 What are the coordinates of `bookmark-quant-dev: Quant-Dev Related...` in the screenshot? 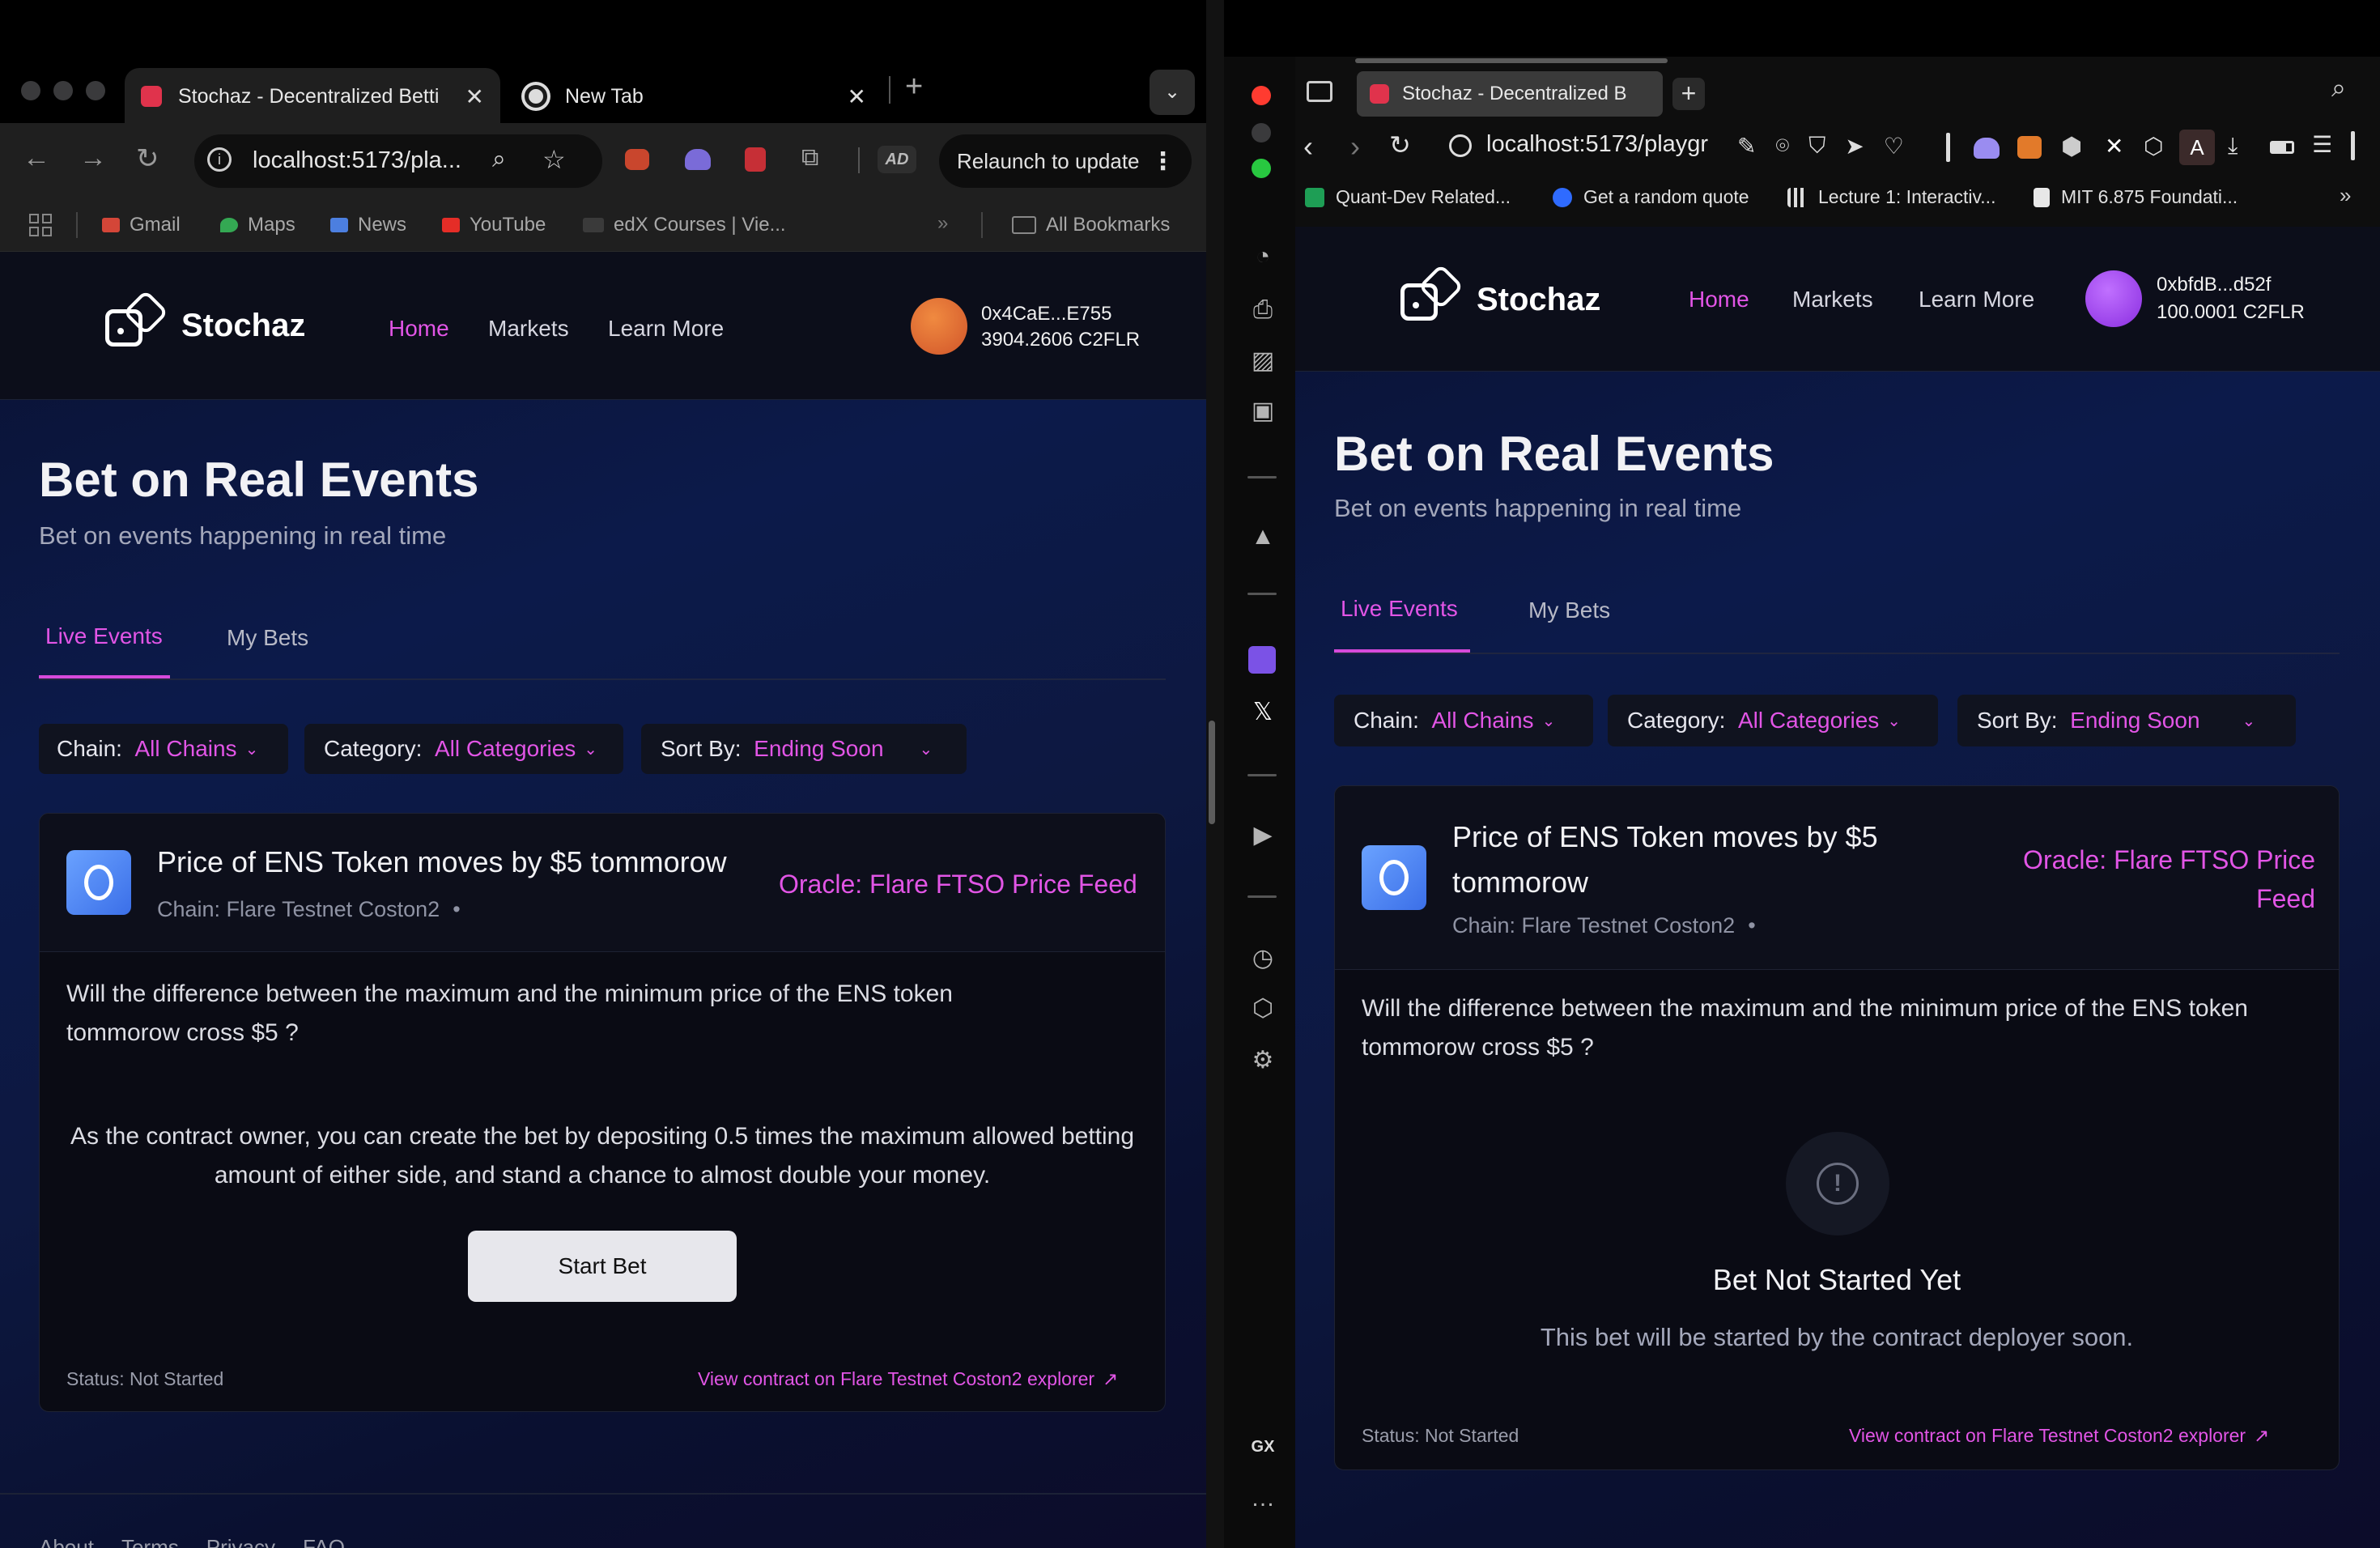 It's located at (1408, 197).